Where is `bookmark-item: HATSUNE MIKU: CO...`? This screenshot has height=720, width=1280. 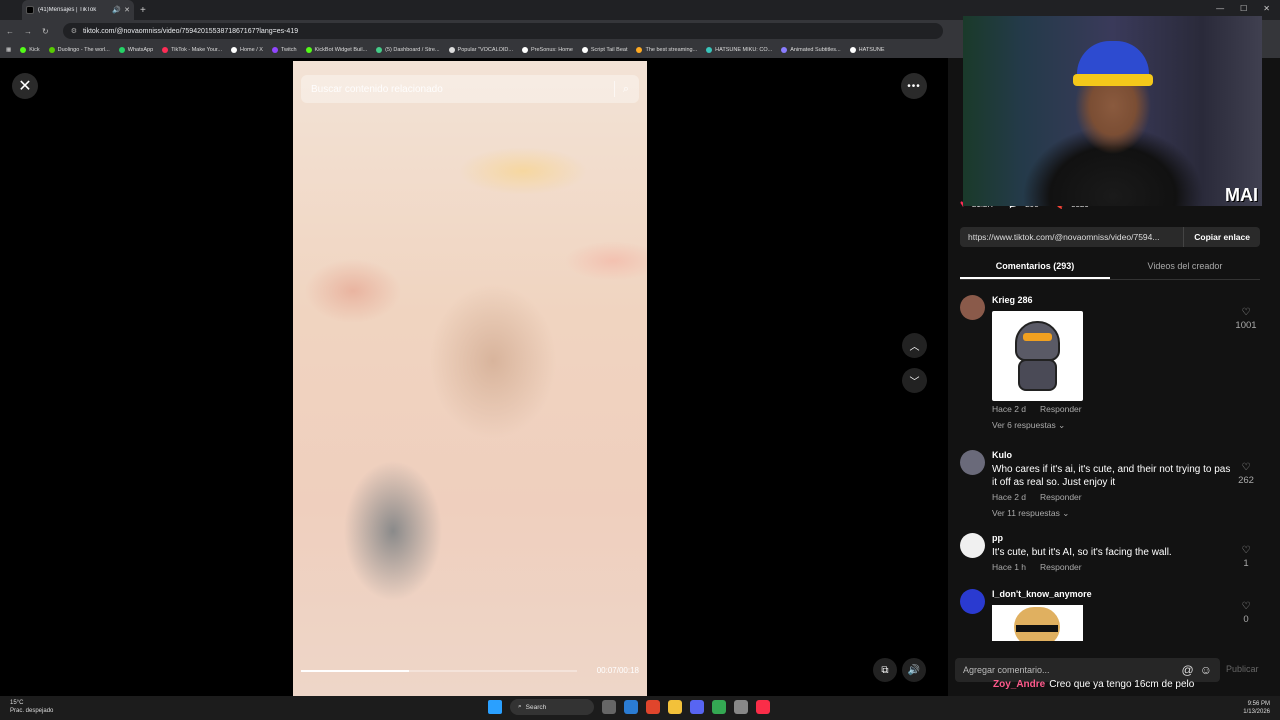 bookmark-item: HATSUNE MIKU: CO... is located at coordinates (739, 50).